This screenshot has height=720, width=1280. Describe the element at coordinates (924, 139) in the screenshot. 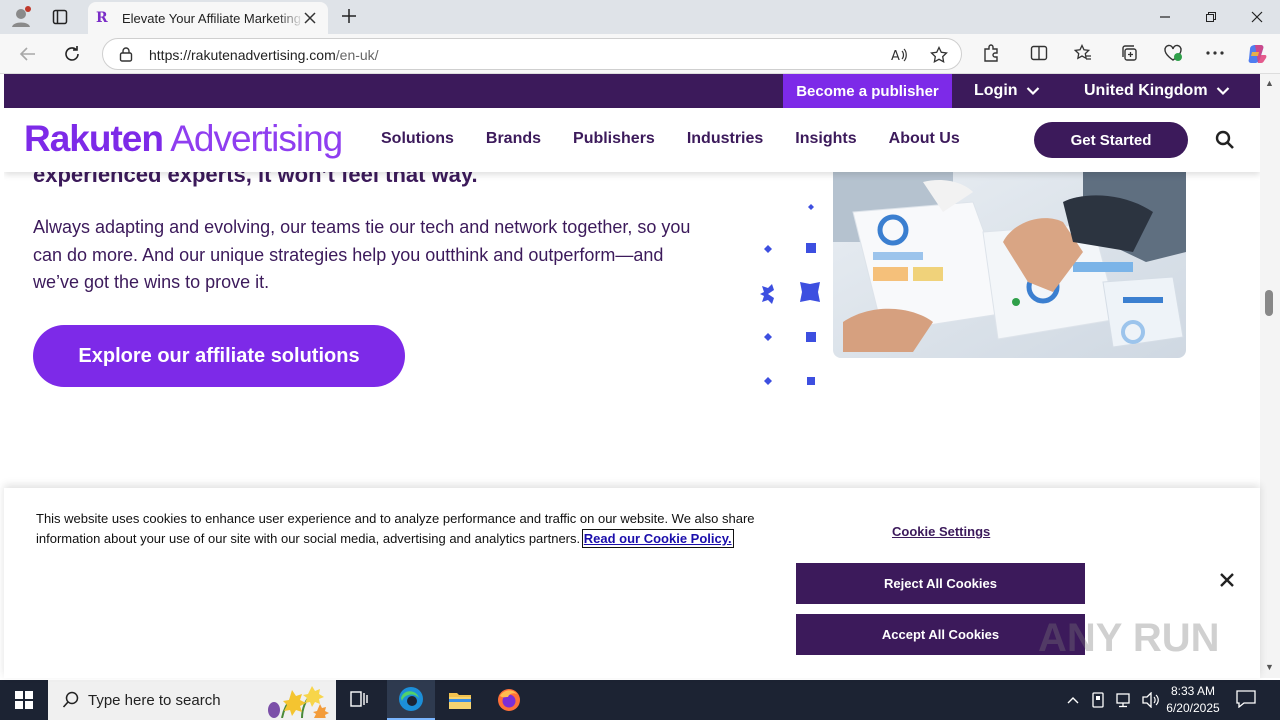

I see `nav-about-us: About Us` at that location.